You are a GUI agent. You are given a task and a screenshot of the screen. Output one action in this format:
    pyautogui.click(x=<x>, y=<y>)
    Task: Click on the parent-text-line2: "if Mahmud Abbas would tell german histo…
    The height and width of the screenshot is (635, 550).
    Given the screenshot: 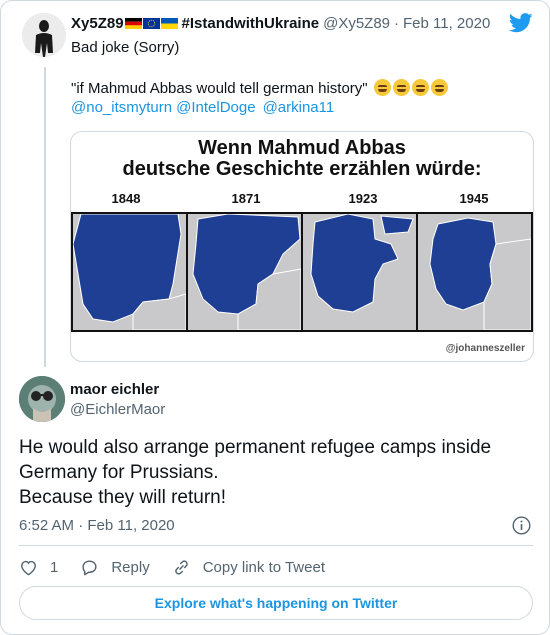 What is the action you would take?
    pyautogui.click(x=259, y=88)
    